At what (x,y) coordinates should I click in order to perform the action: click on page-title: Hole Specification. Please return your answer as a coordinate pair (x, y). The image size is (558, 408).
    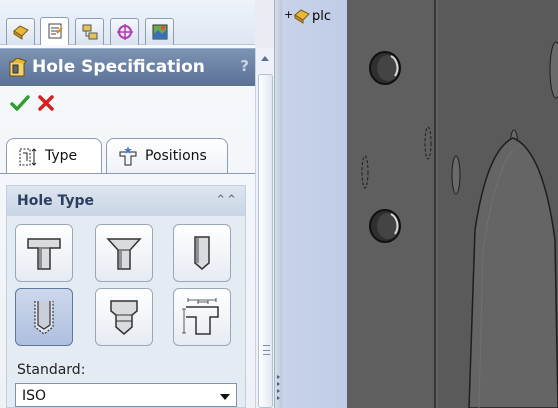
    Looking at the image, I should click on (118, 67).